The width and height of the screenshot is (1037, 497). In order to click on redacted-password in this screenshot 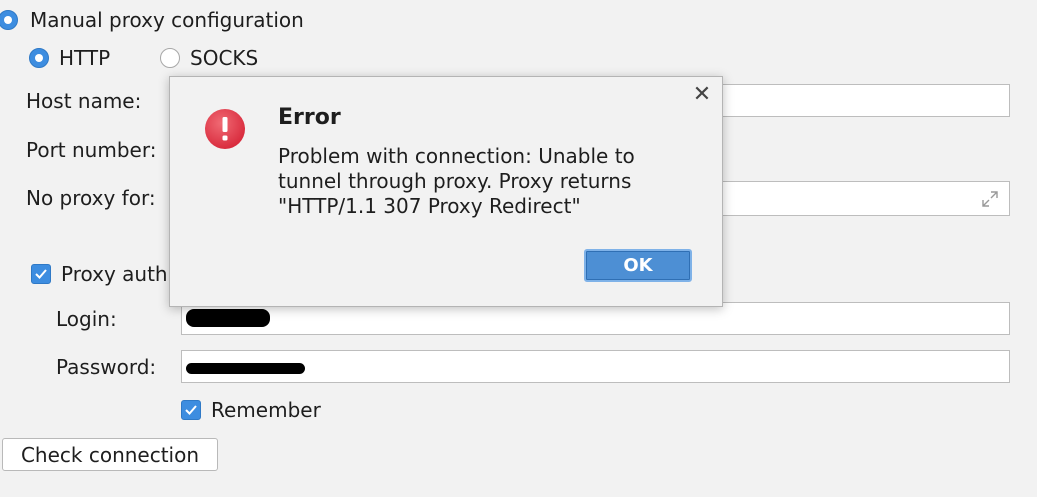, I will do `click(245, 368)`.